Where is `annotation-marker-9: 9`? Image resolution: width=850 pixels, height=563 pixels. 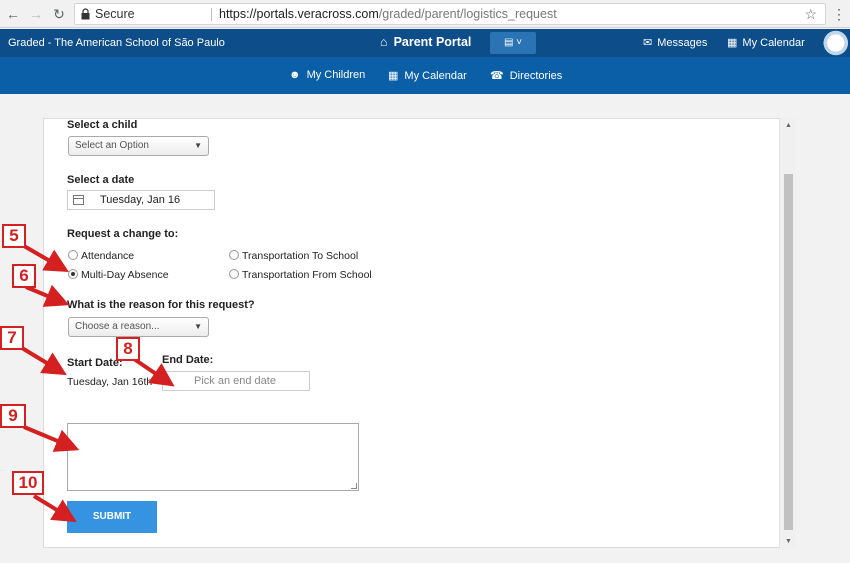 annotation-marker-9: 9 is located at coordinates (13, 416).